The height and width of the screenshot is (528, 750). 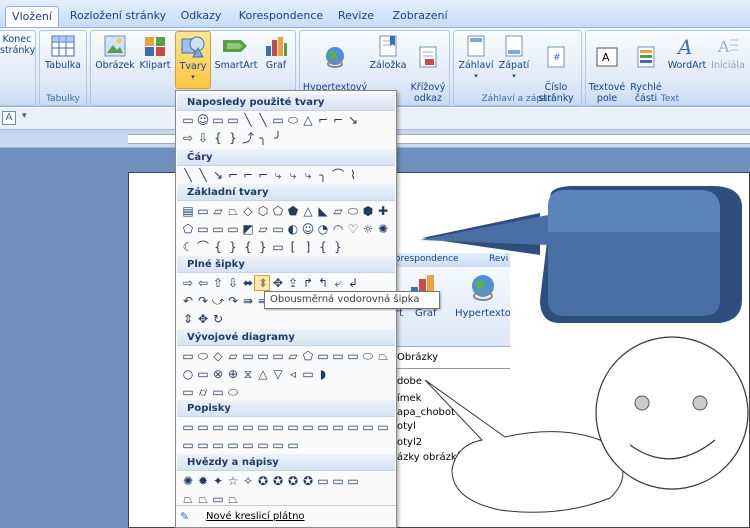 I want to click on shape-option: ↲, so click(x=353, y=283).